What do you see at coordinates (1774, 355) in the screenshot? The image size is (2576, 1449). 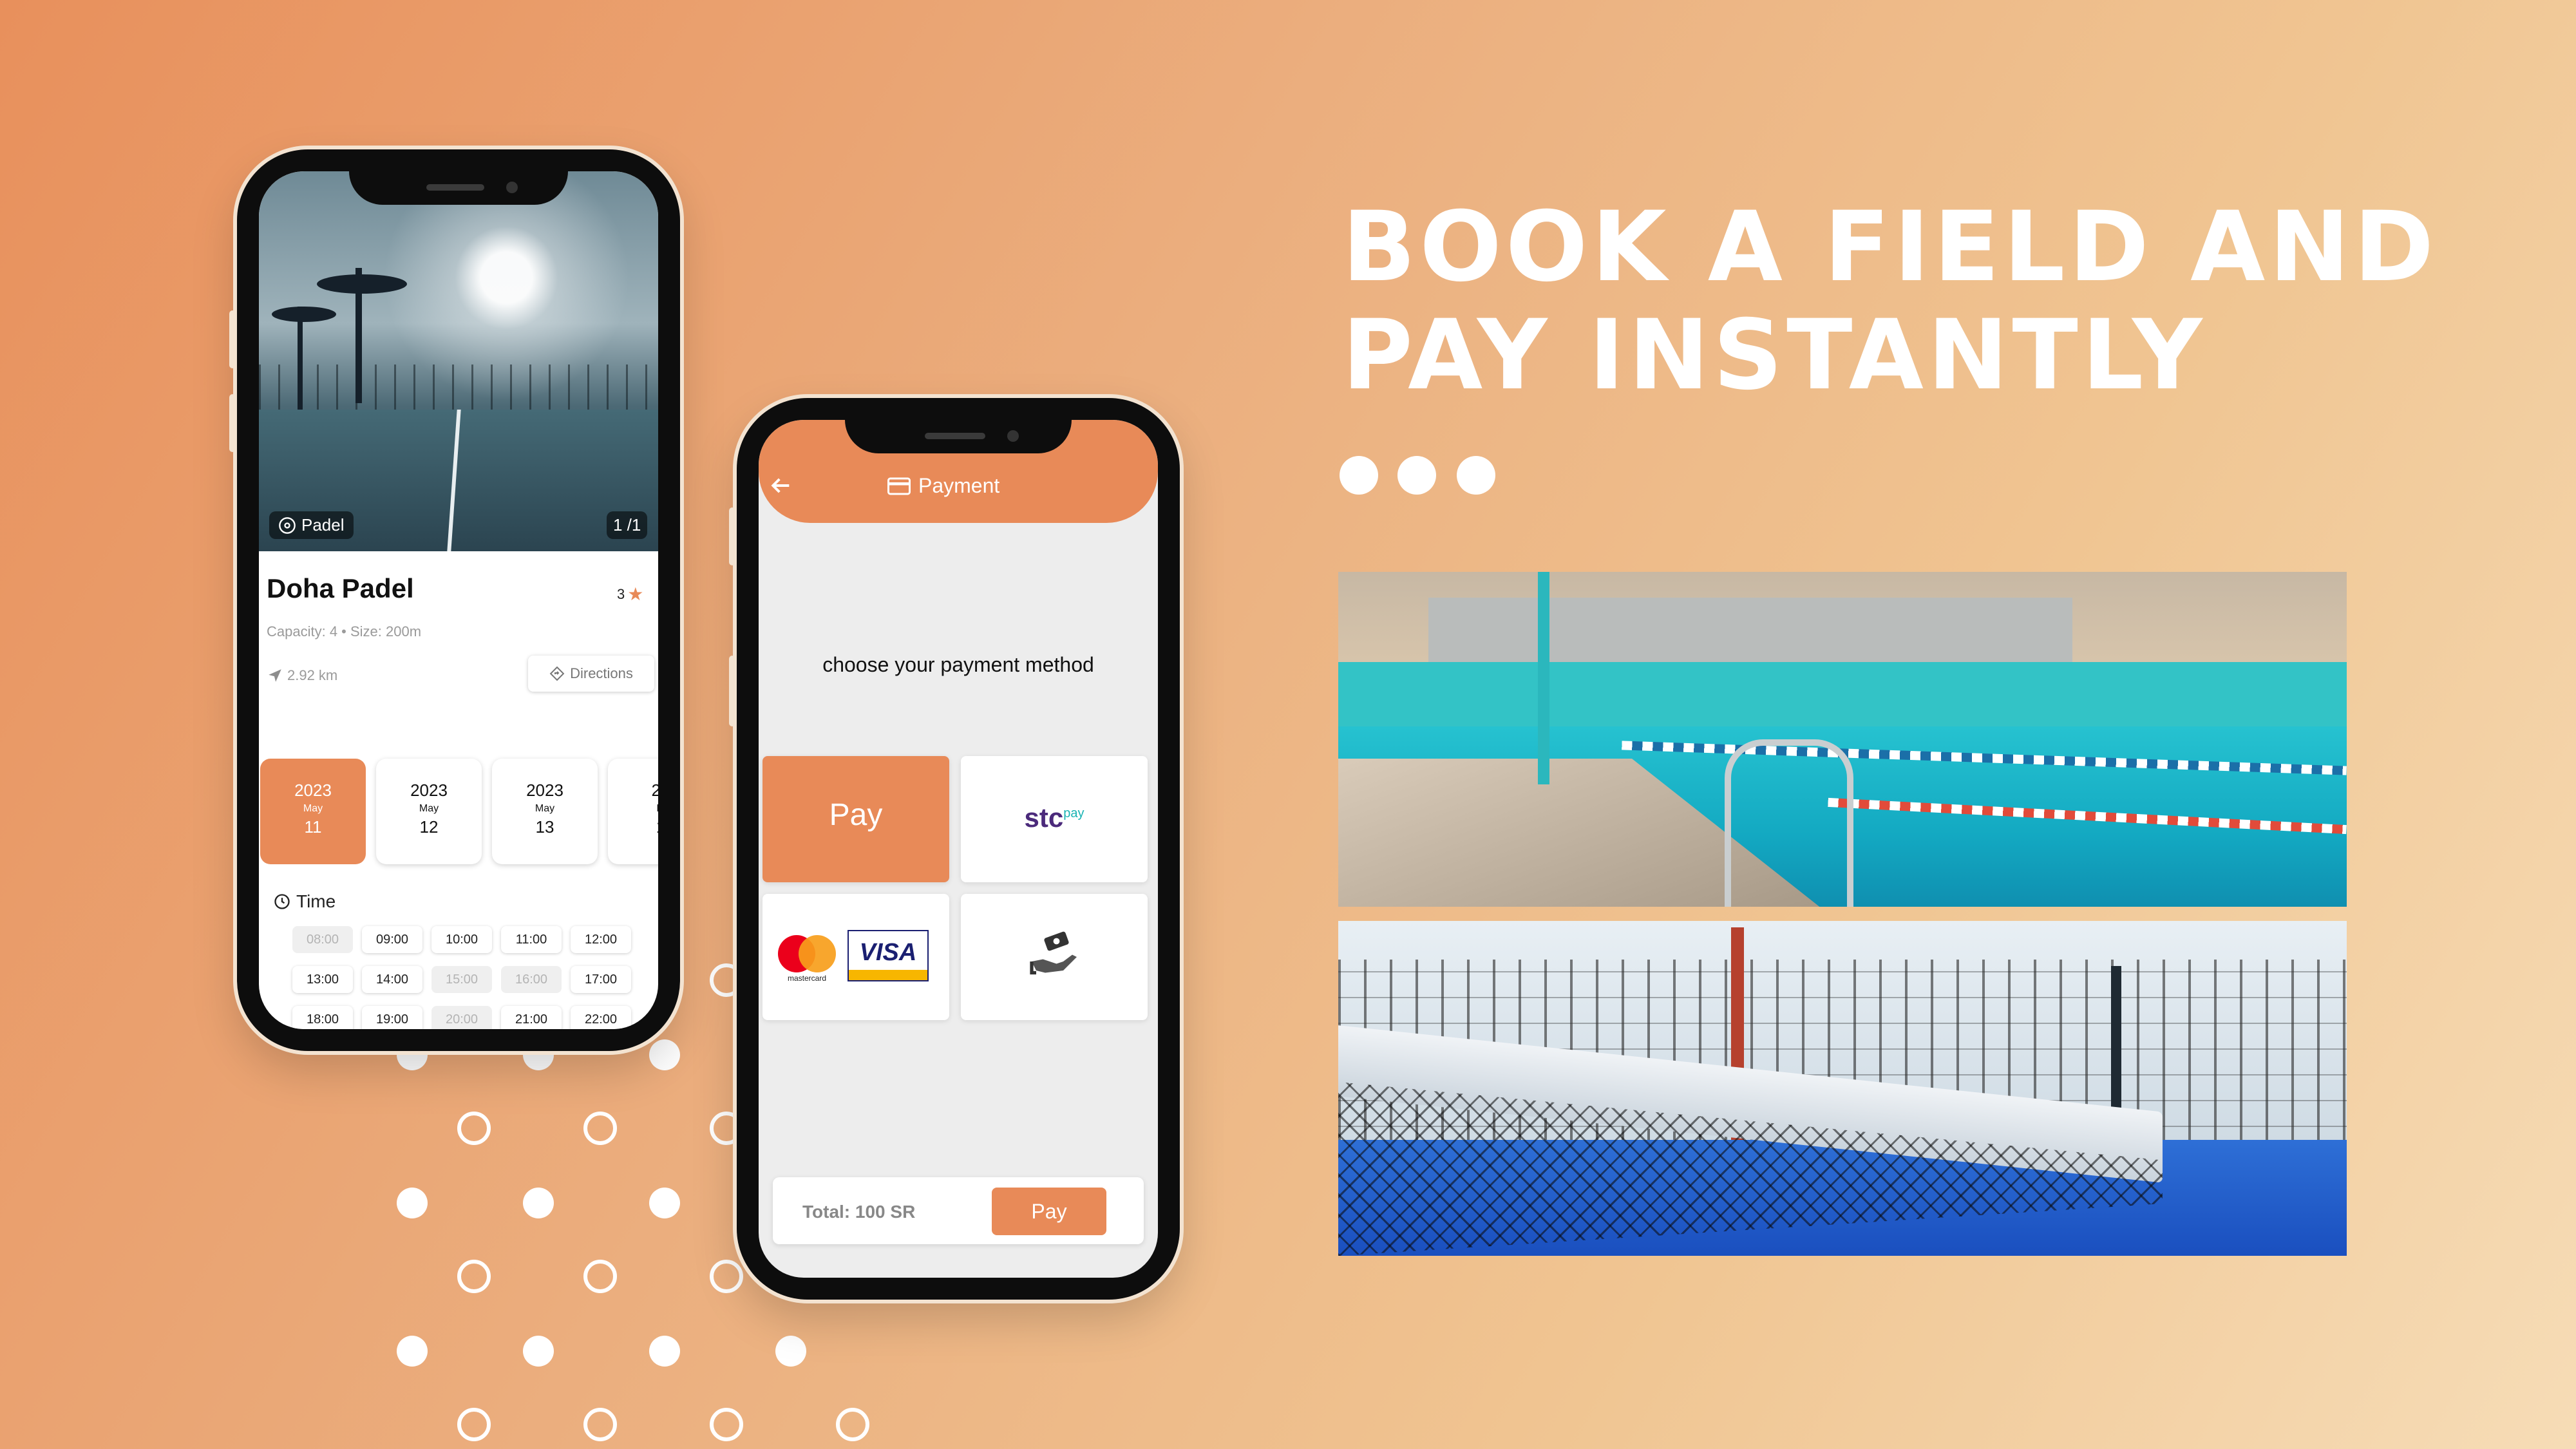 I see `headline-line-2: PAY INSTANTLY` at bounding box center [1774, 355].